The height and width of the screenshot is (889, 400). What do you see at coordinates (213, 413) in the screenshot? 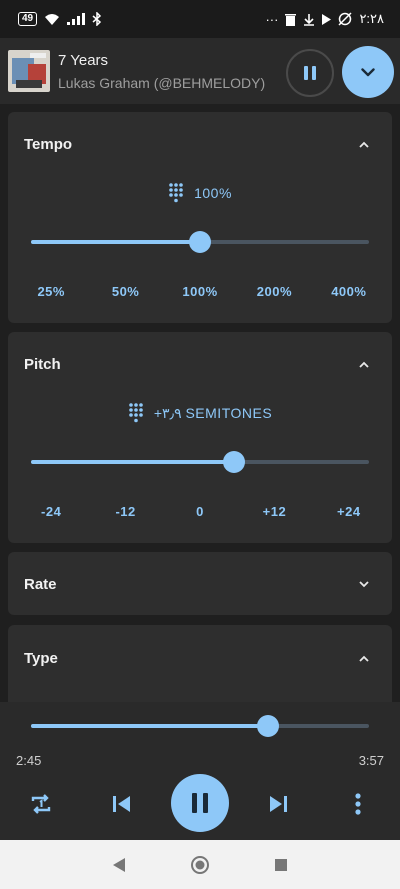
I see `pitch-value: +۳٫۹ SEMITONES` at bounding box center [213, 413].